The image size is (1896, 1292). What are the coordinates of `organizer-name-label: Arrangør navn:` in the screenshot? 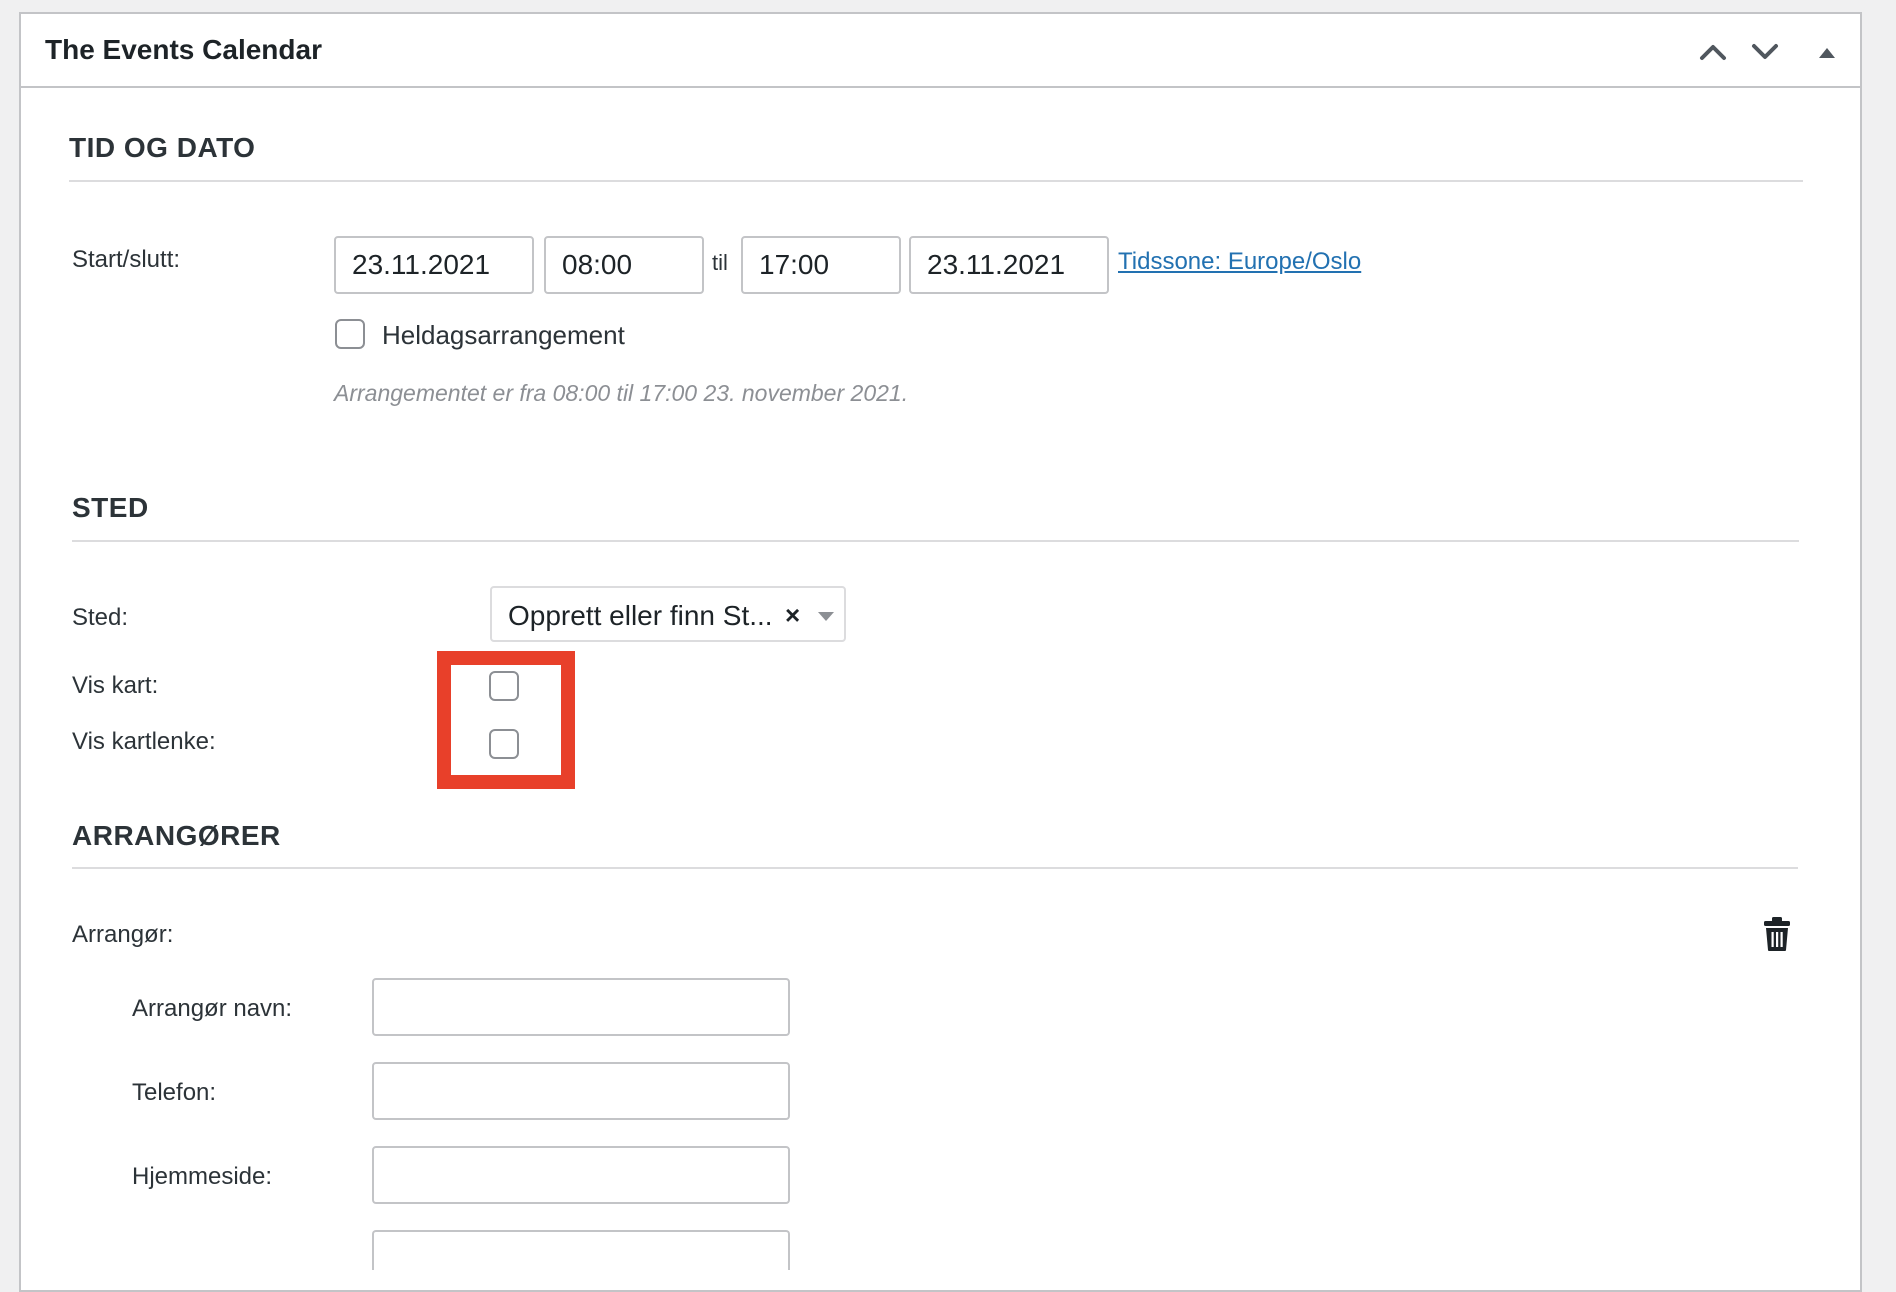 It's located at (212, 1008).